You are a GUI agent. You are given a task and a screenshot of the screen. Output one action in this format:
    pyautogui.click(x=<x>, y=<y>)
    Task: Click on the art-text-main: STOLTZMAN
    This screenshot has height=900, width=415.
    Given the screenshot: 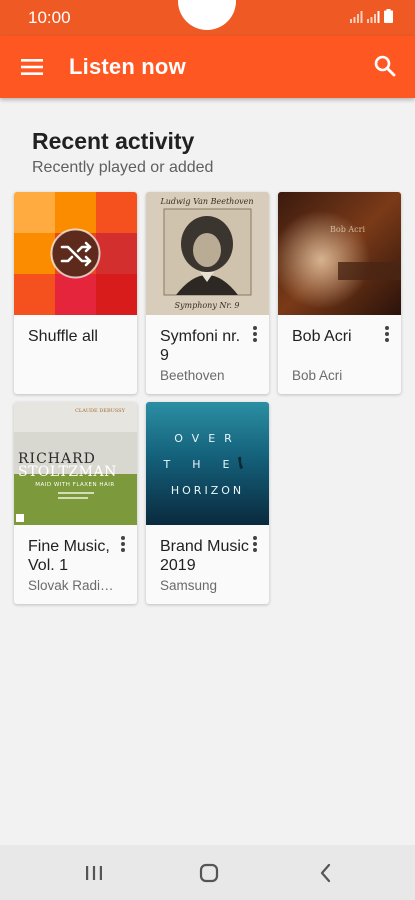 What is the action you would take?
    pyautogui.click(x=67, y=472)
    